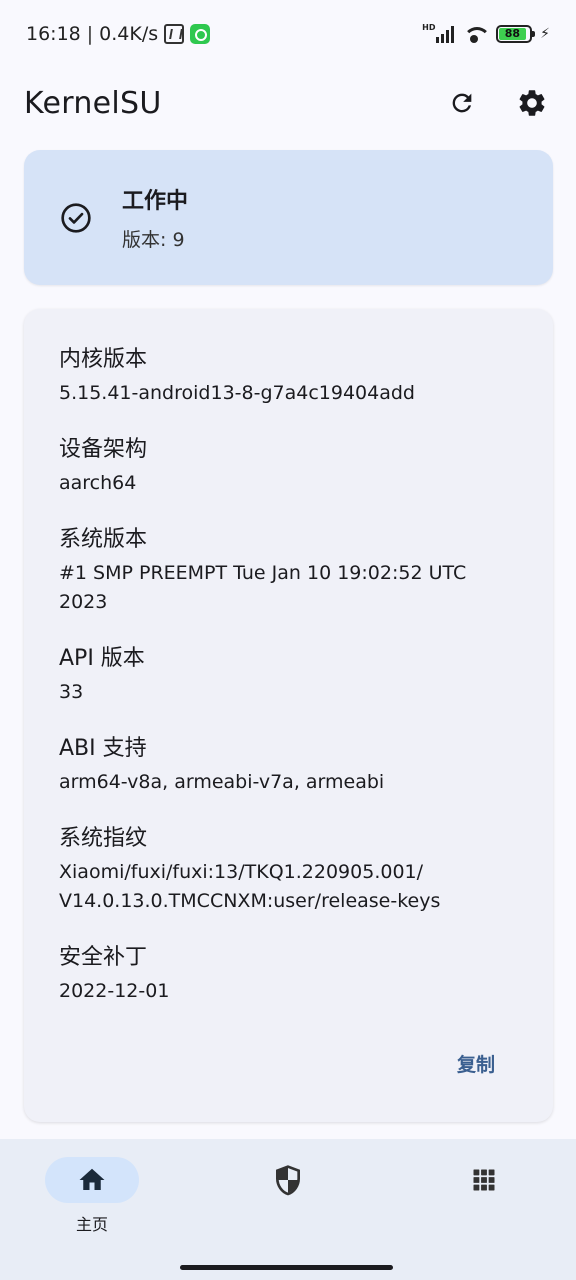 The image size is (576, 1280). What do you see at coordinates (288, 103) in the screenshot?
I see `top-app-bar: KernelSU` at bounding box center [288, 103].